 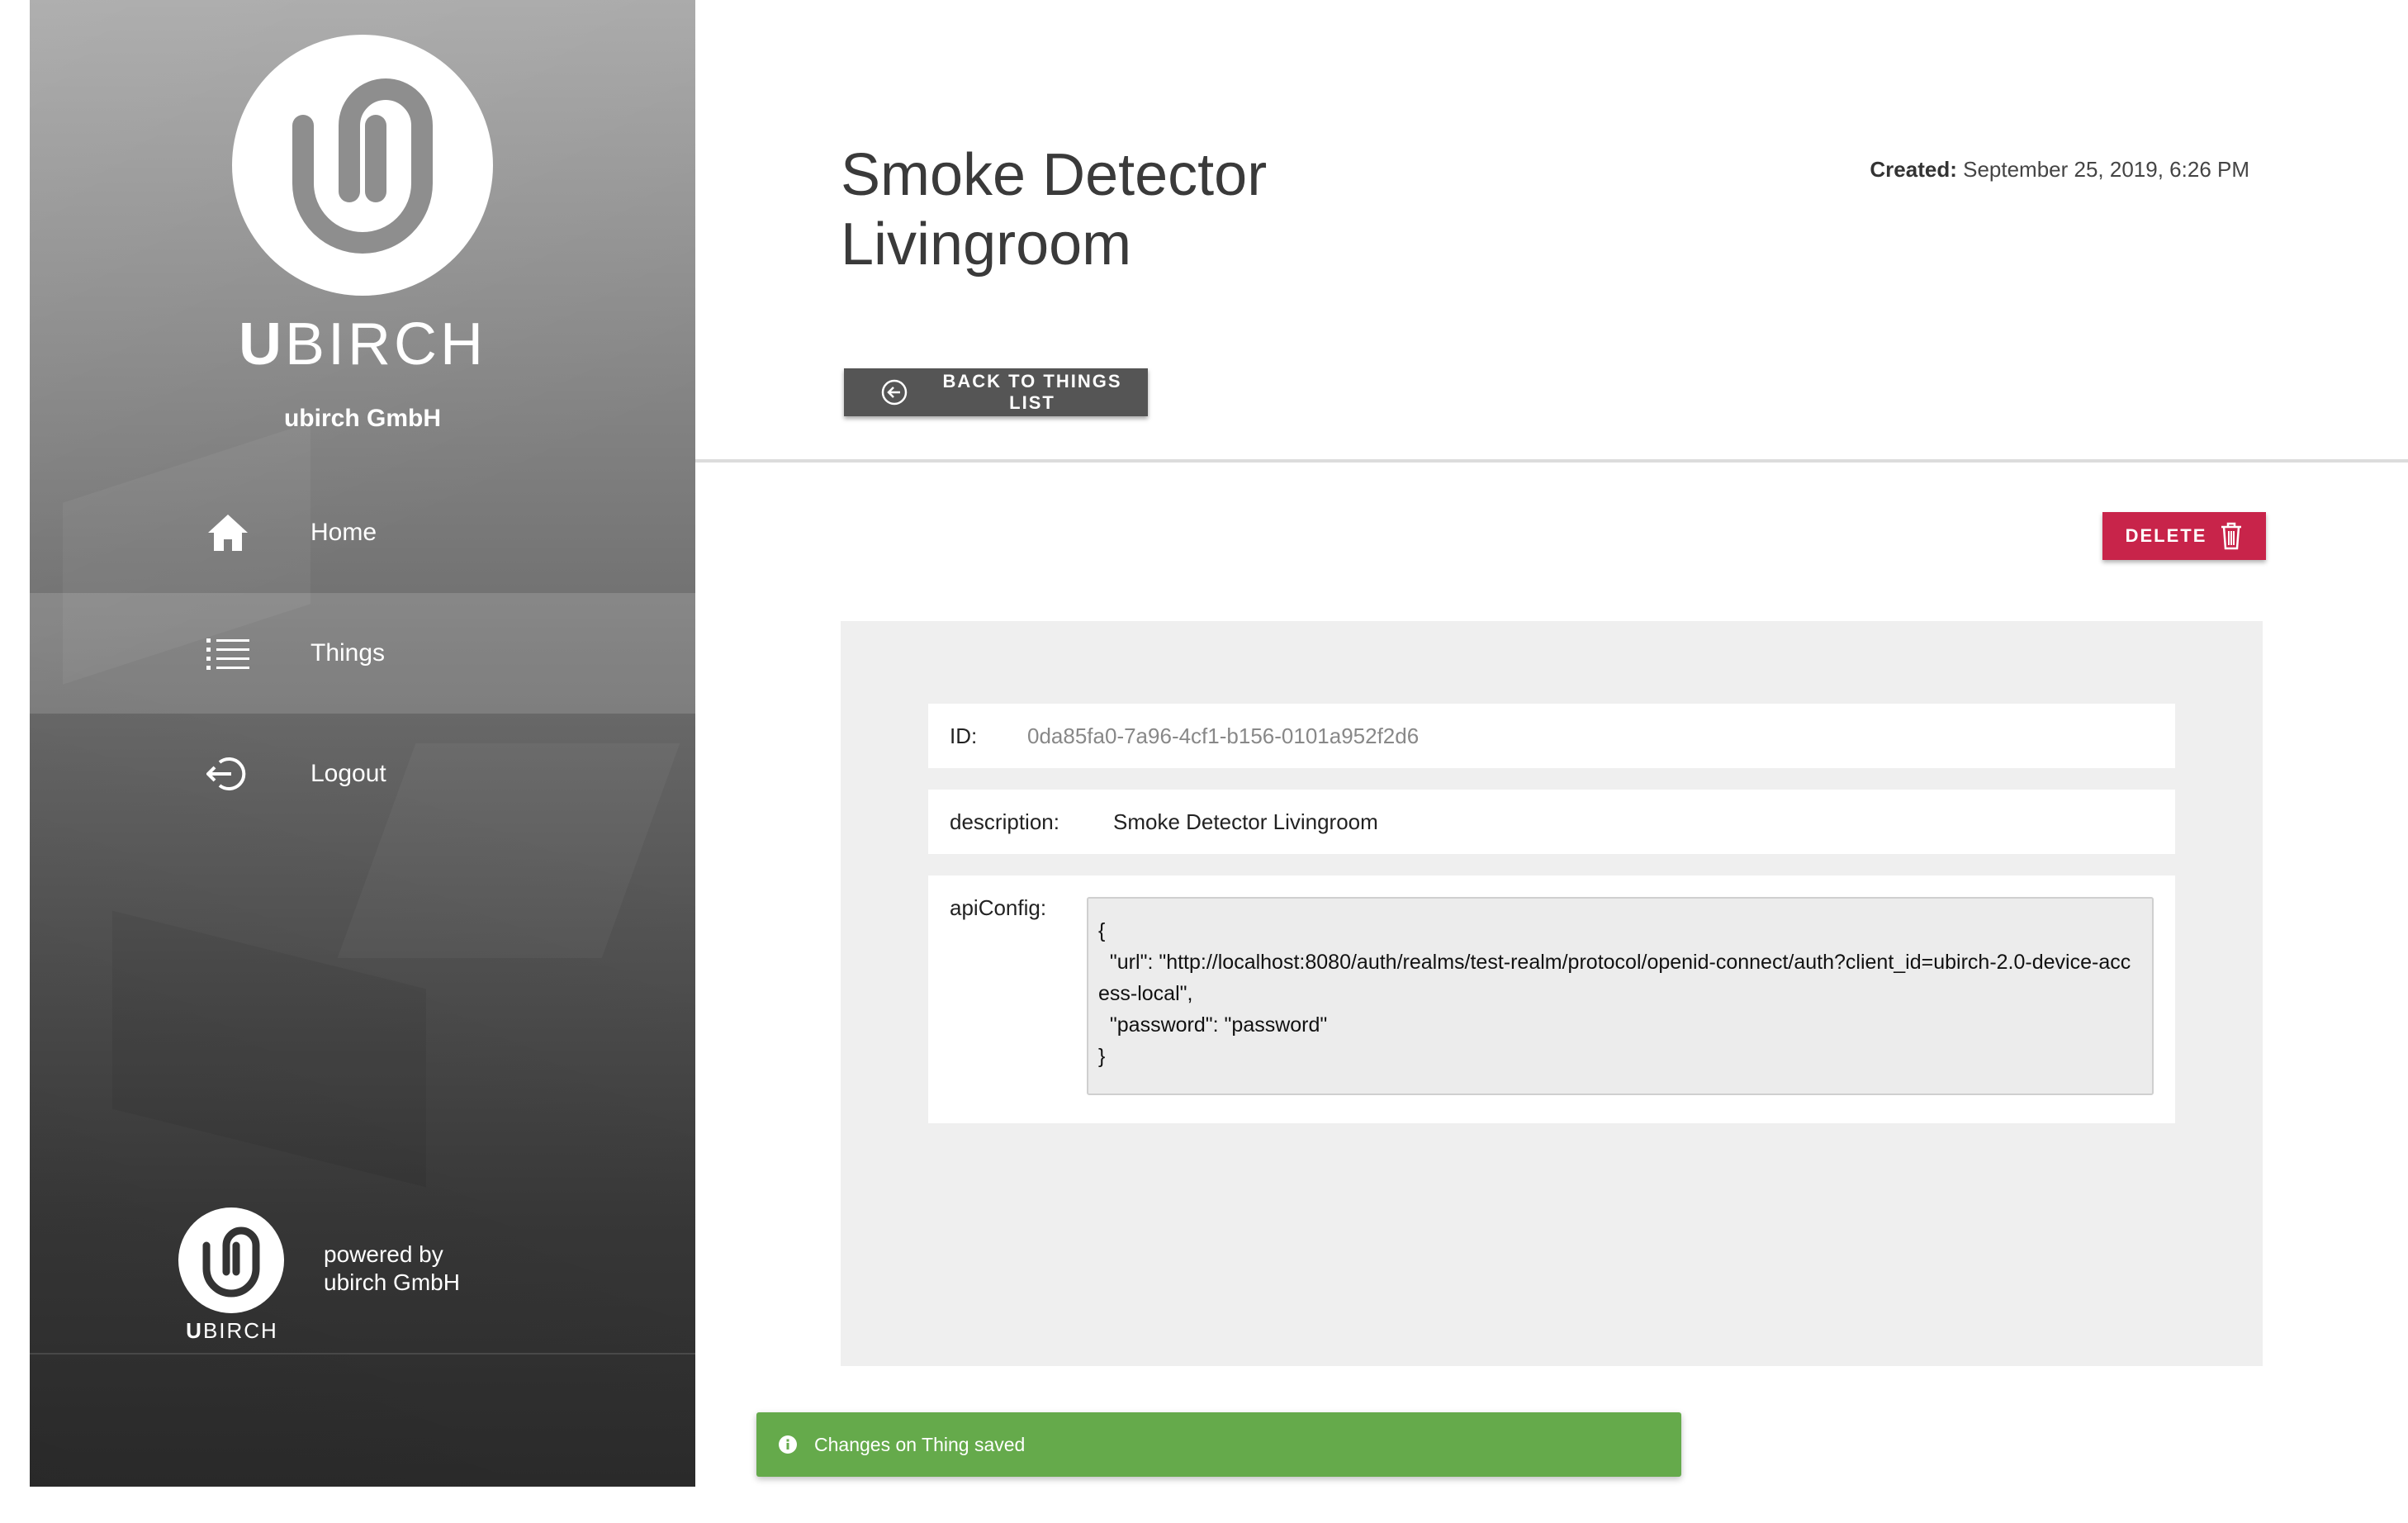 What do you see at coordinates (964, 736) in the screenshot?
I see `id-label: ID:` at bounding box center [964, 736].